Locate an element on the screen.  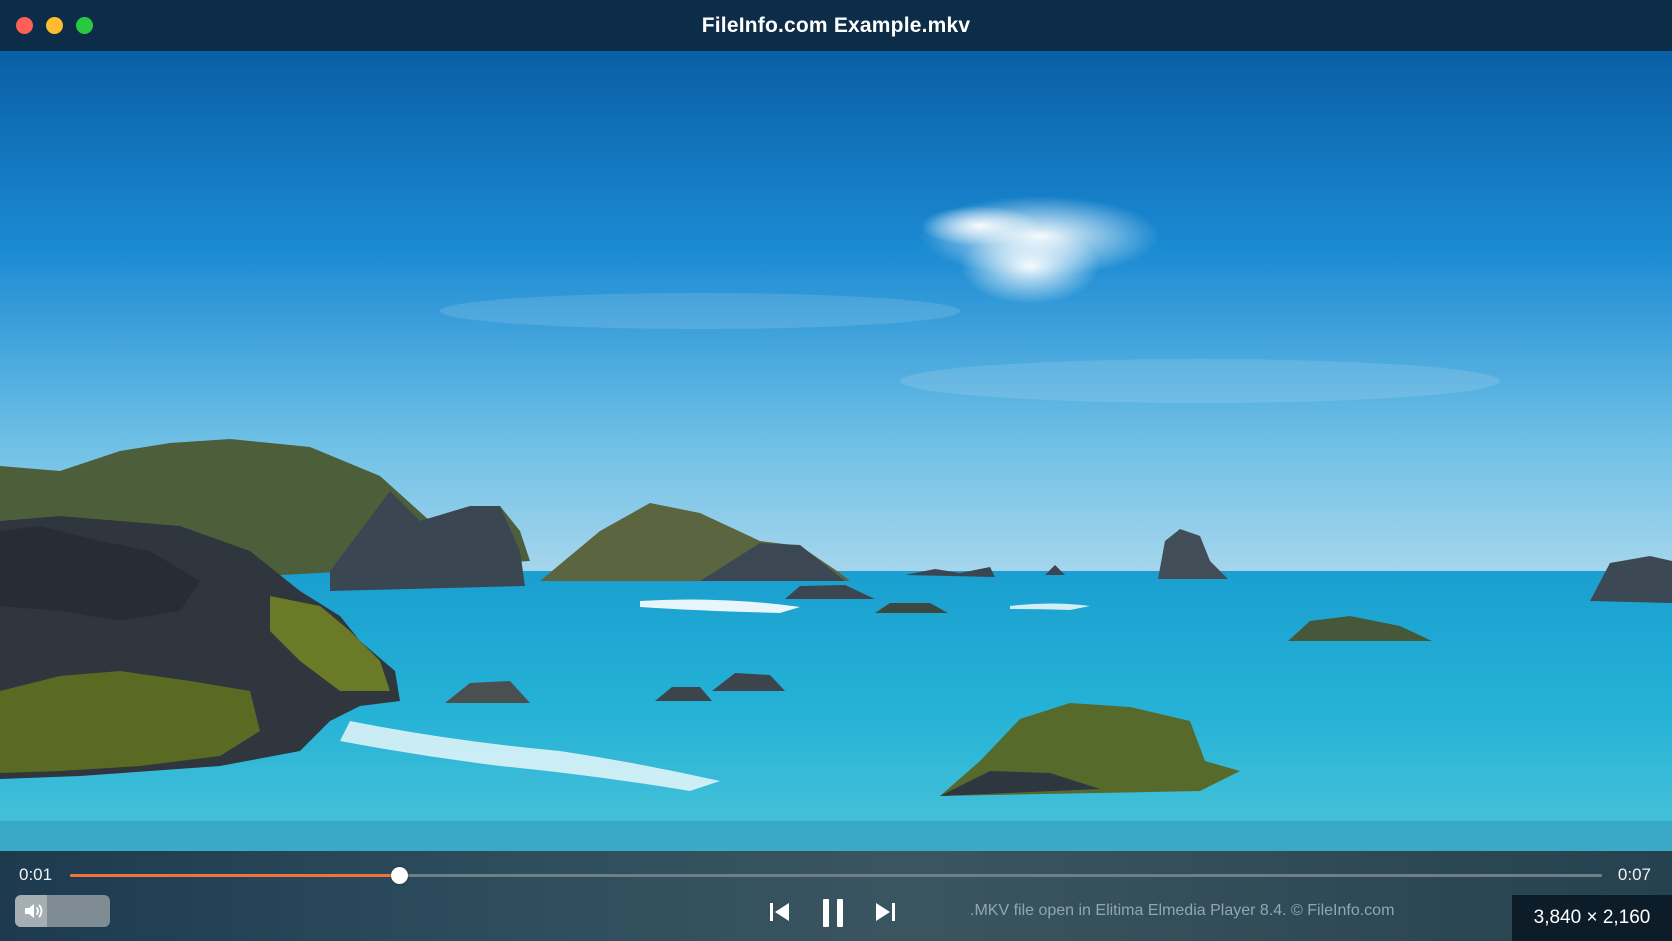
seek-handle is located at coordinates (400, 875).